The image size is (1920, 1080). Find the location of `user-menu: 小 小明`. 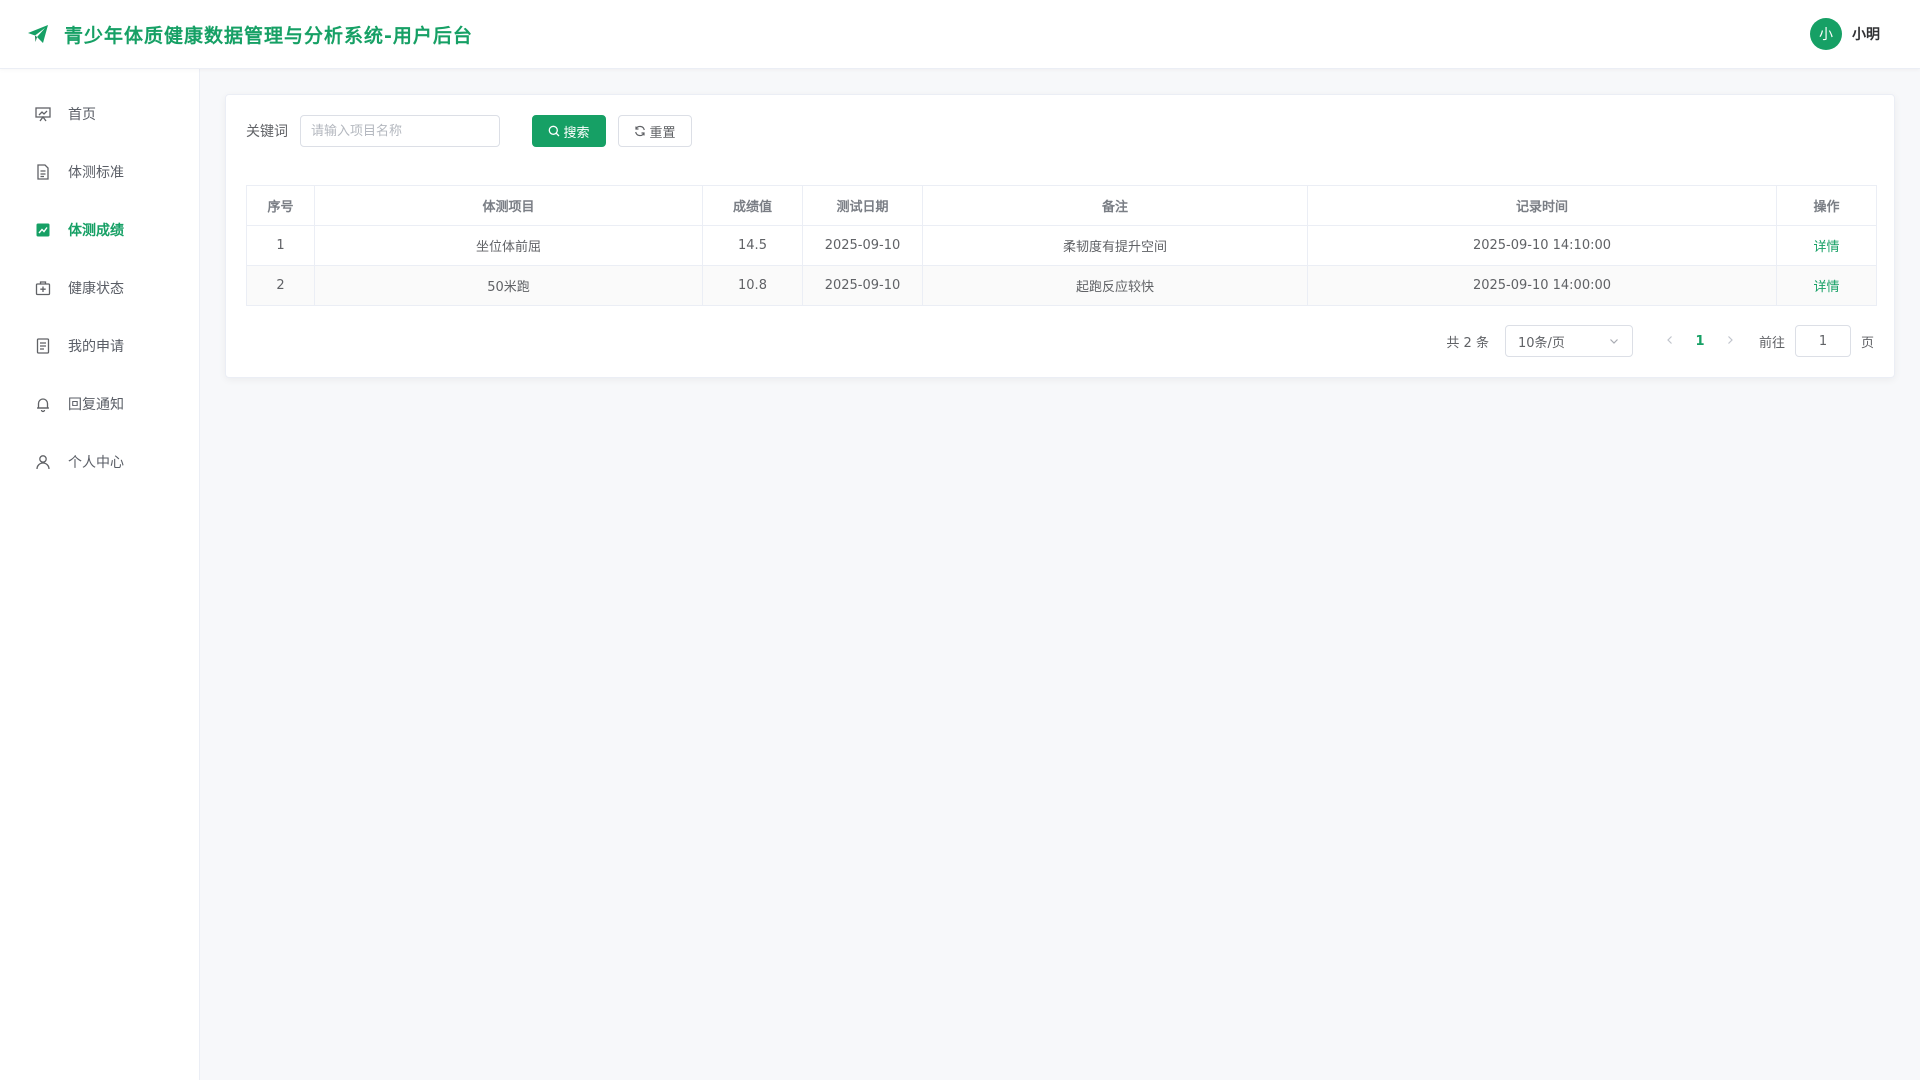

user-menu: 小 小明 is located at coordinates (1845, 34).